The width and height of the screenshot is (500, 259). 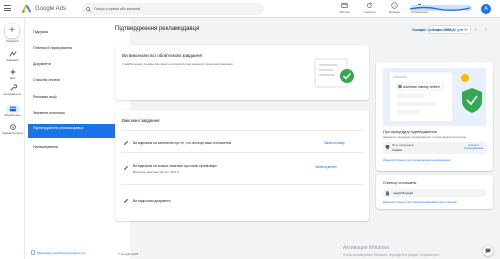 What do you see at coordinates (366, 248) in the screenshot?
I see `windows-activation-title: Активация Windows` at bounding box center [366, 248].